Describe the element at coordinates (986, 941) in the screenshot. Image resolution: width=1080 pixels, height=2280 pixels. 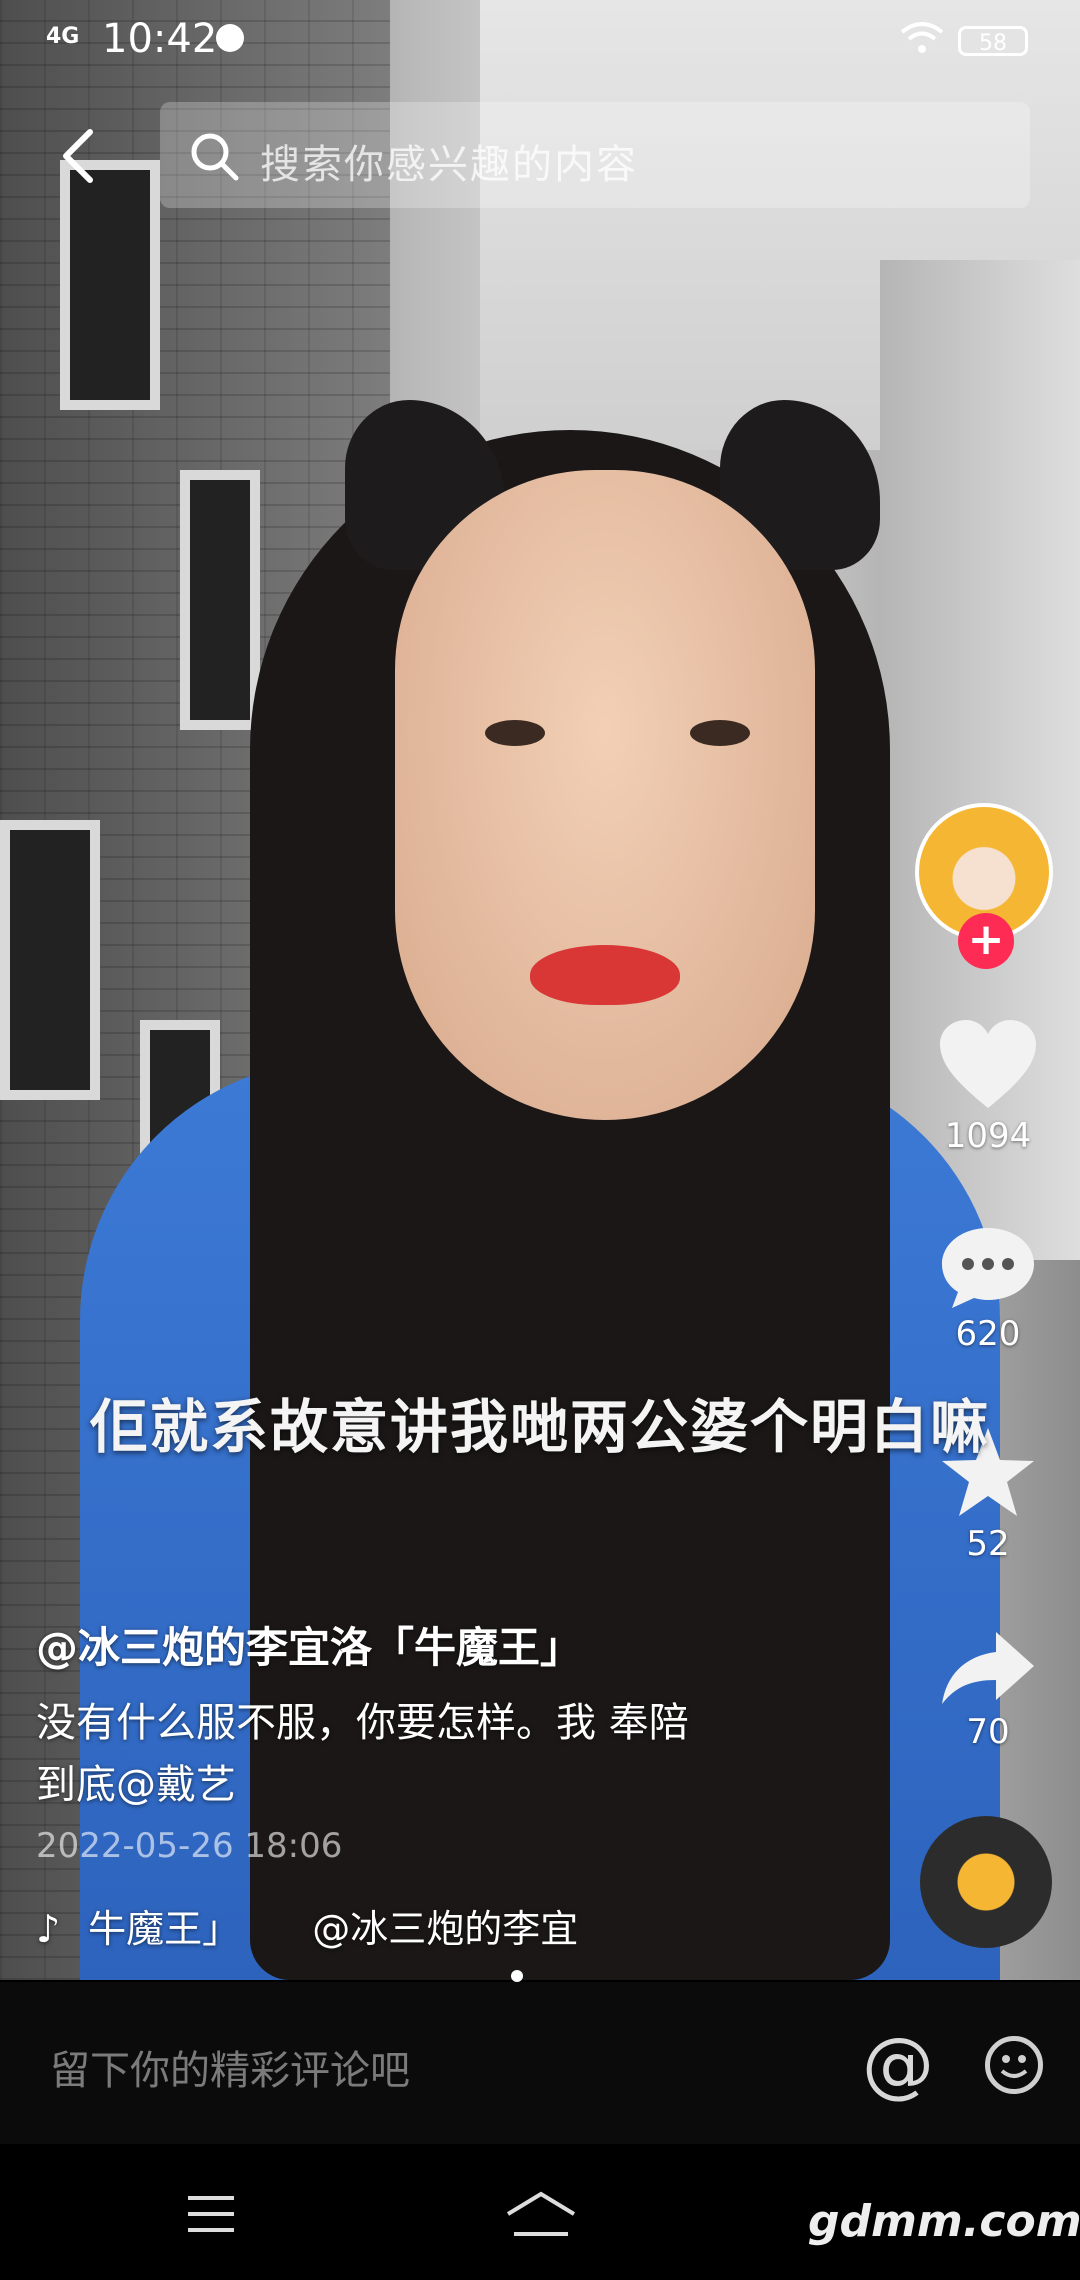
I see `follow-button: +` at that location.